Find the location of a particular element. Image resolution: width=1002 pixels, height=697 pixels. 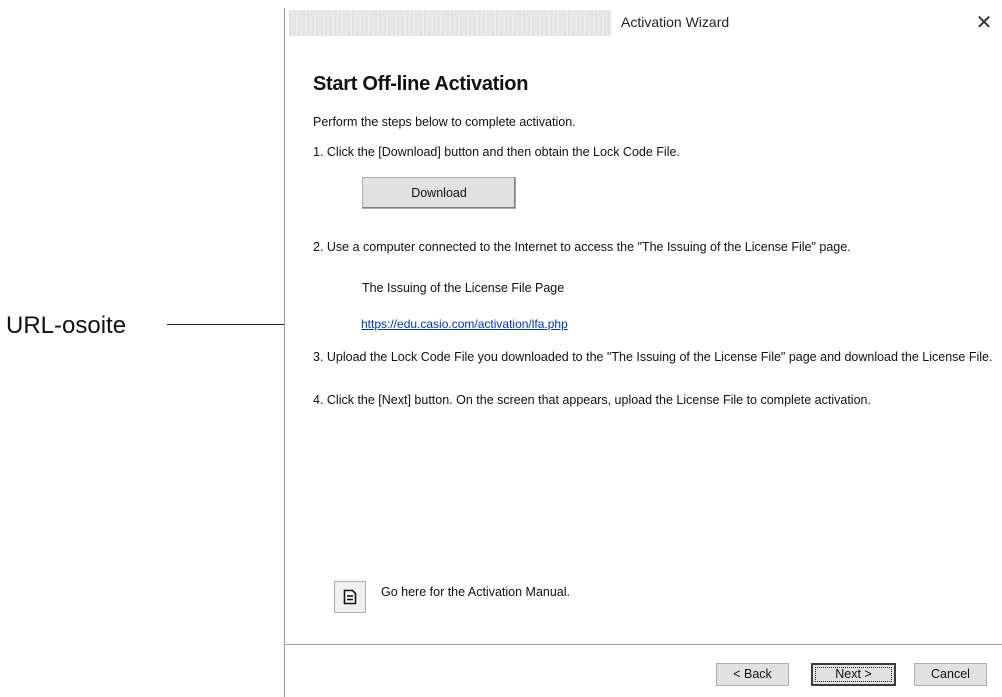

license-page-label: The Issuing of the License File Page is located at coordinates (463, 288).